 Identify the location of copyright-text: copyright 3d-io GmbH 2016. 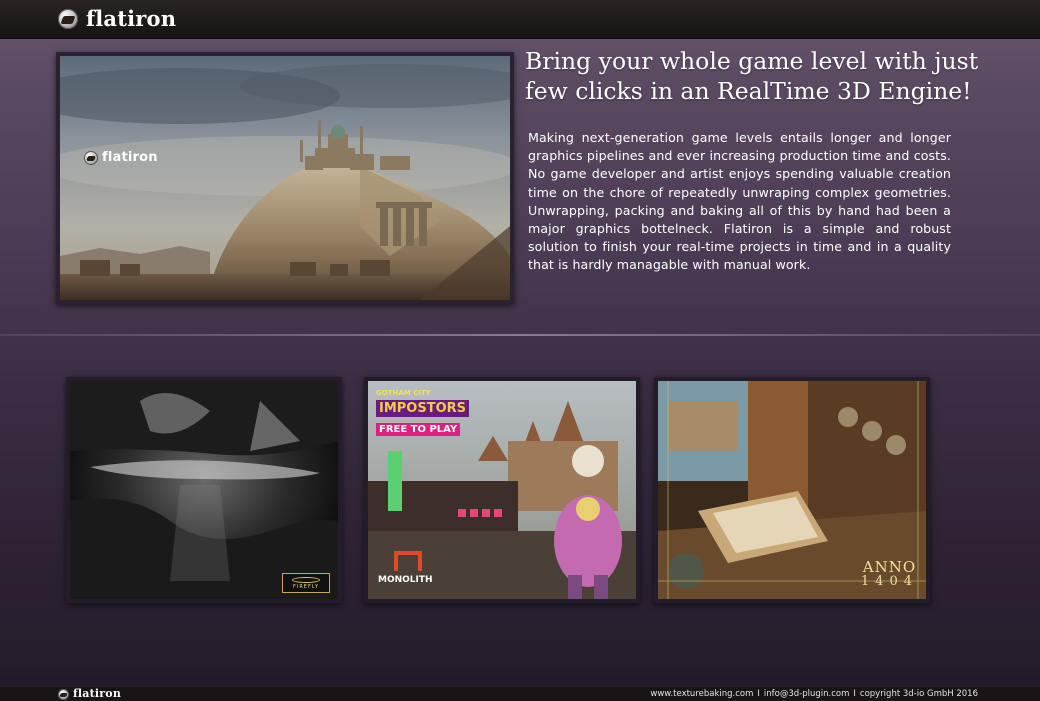
(918, 694).